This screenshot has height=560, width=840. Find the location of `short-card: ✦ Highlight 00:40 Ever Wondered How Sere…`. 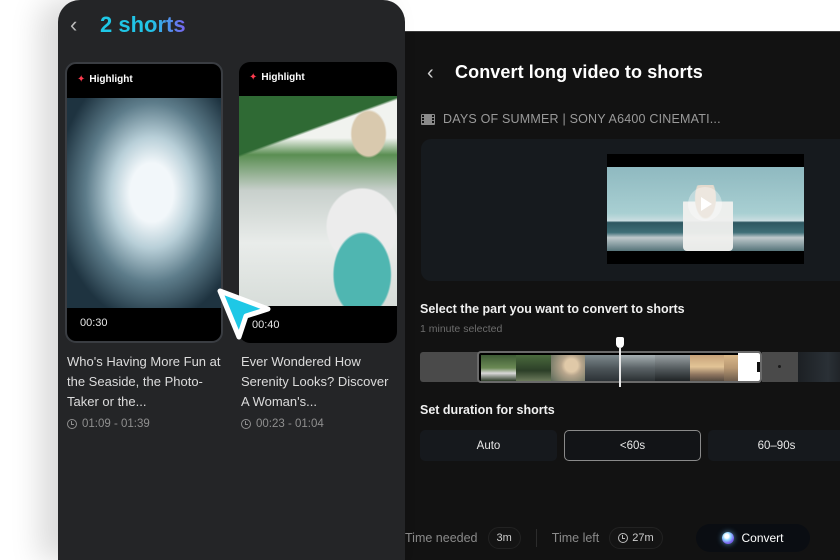

short-card: ✦ Highlight 00:40 Ever Wondered How Sere… is located at coordinates (318, 246).